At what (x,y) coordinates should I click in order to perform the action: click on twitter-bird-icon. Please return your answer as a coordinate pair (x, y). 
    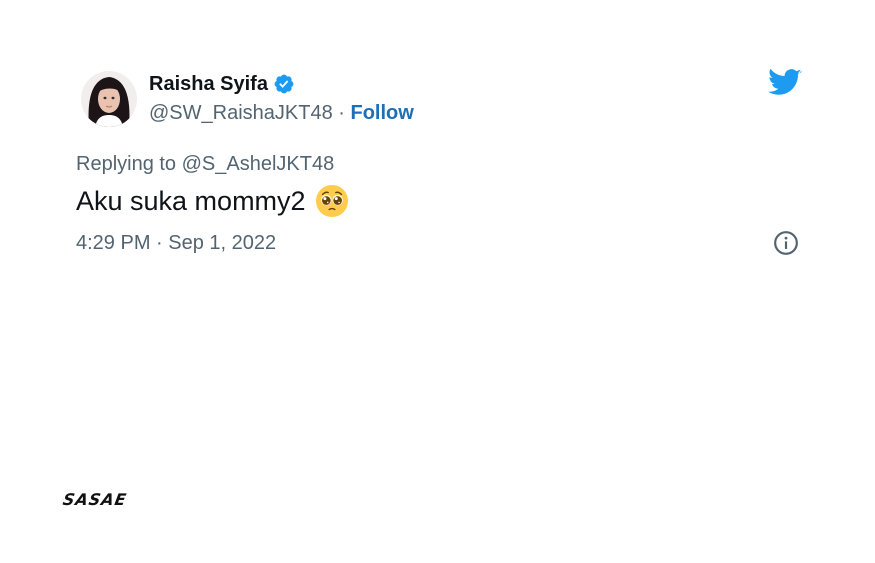
    Looking at the image, I should click on (785, 83).